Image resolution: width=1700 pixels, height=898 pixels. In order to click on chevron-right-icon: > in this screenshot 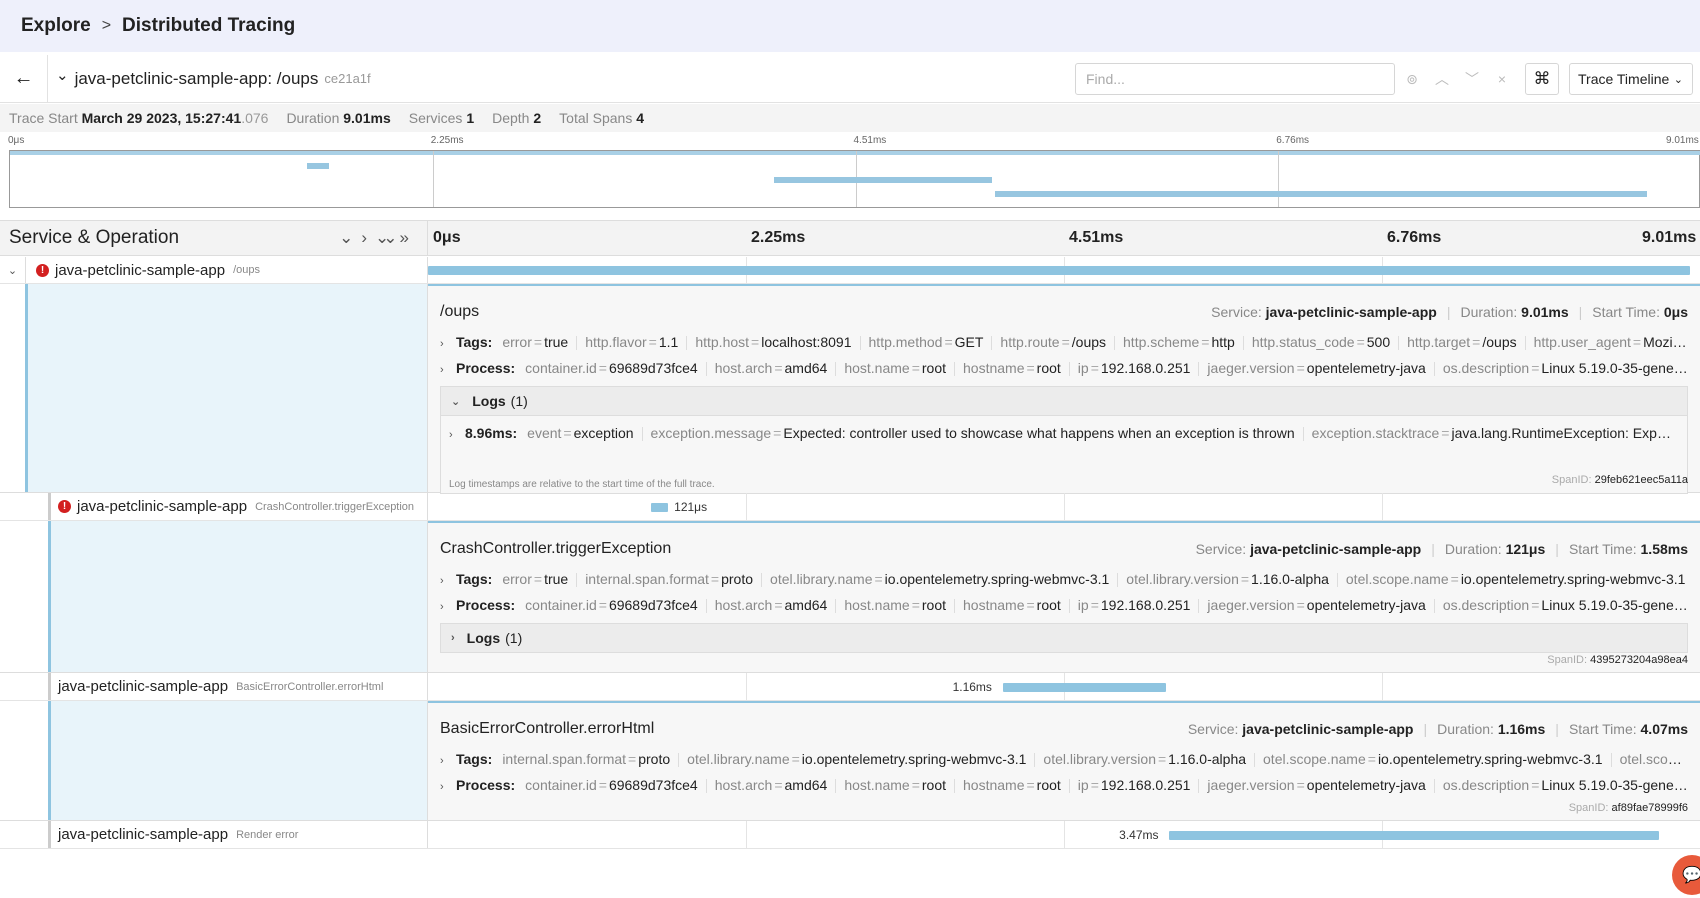, I will do `click(106, 25)`.